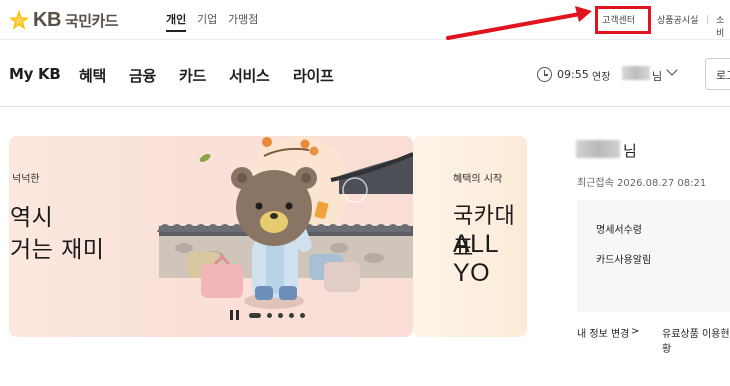 The height and width of the screenshot is (386, 730). What do you see at coordinates (672, 70) in the screenshot?
I see `chevron-down-icon` at bounding box center [672, 70].